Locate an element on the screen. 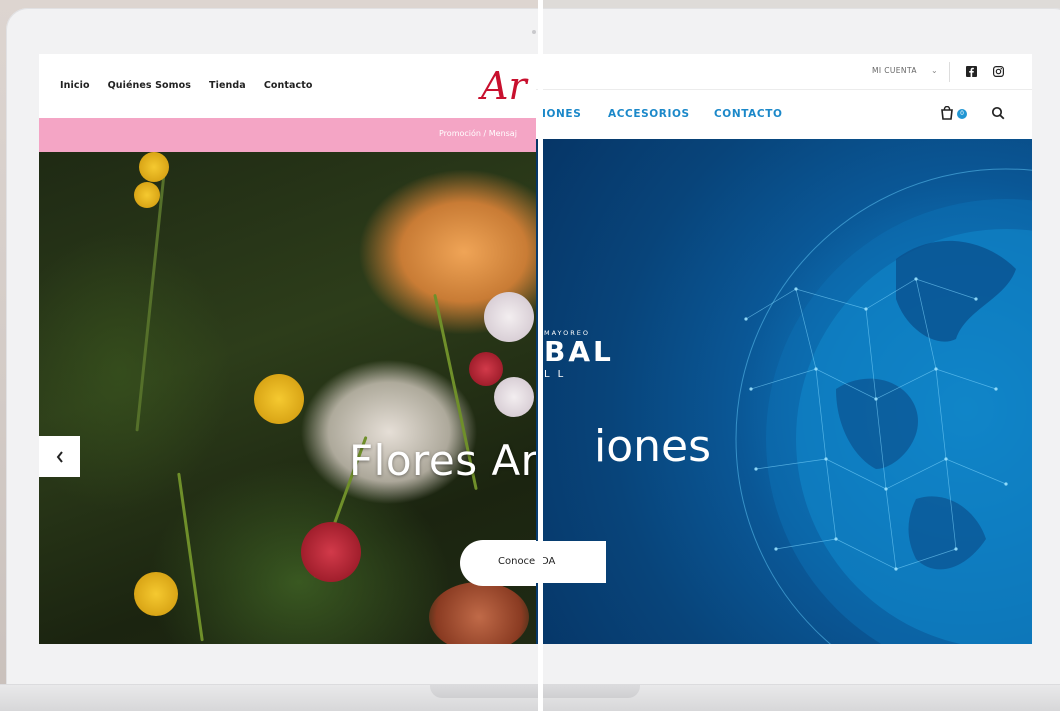 Image resolution: width=1060 pixels, height=711 pixels. cart-count-badge: 0 is located at coordinates (962, 114).